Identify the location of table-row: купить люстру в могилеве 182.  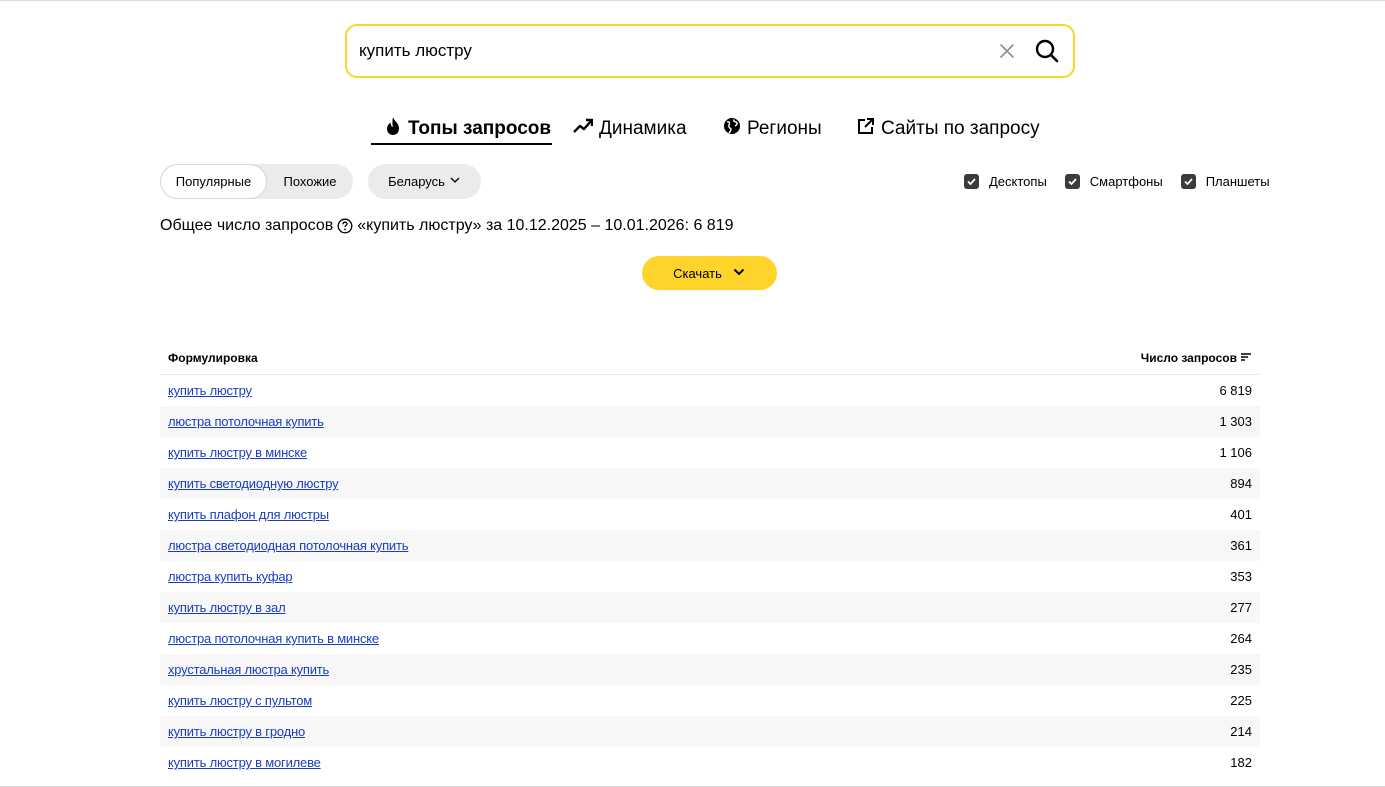
(710, 762).